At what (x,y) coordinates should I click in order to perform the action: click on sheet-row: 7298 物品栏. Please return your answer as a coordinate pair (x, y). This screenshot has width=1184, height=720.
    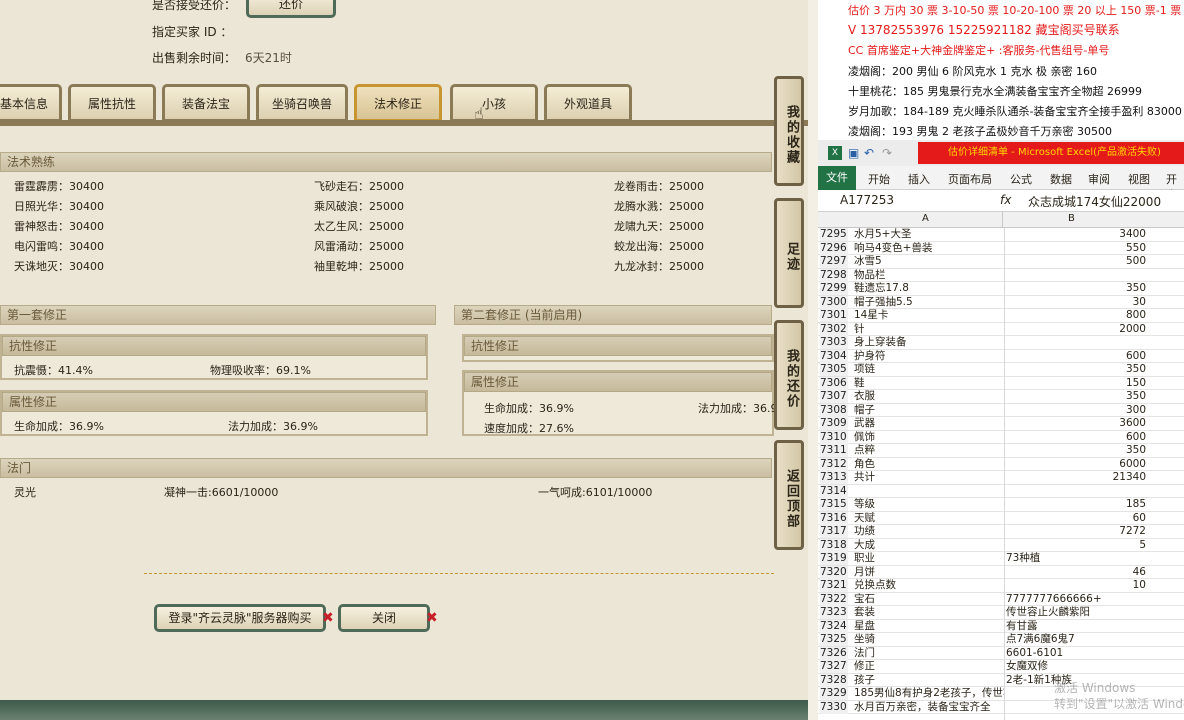
    Looking at the image, I should click on (1001, 275).